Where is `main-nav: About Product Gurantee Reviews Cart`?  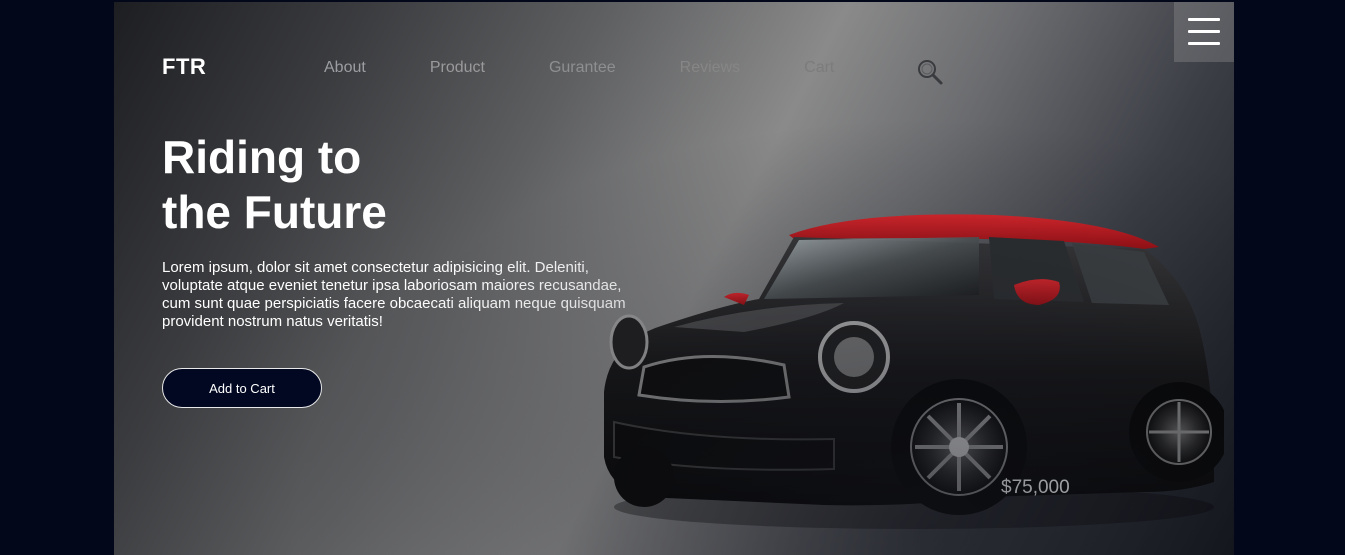
main-nav: About Product Gurantee Reviews Cart is located at coordinates (611, 68).